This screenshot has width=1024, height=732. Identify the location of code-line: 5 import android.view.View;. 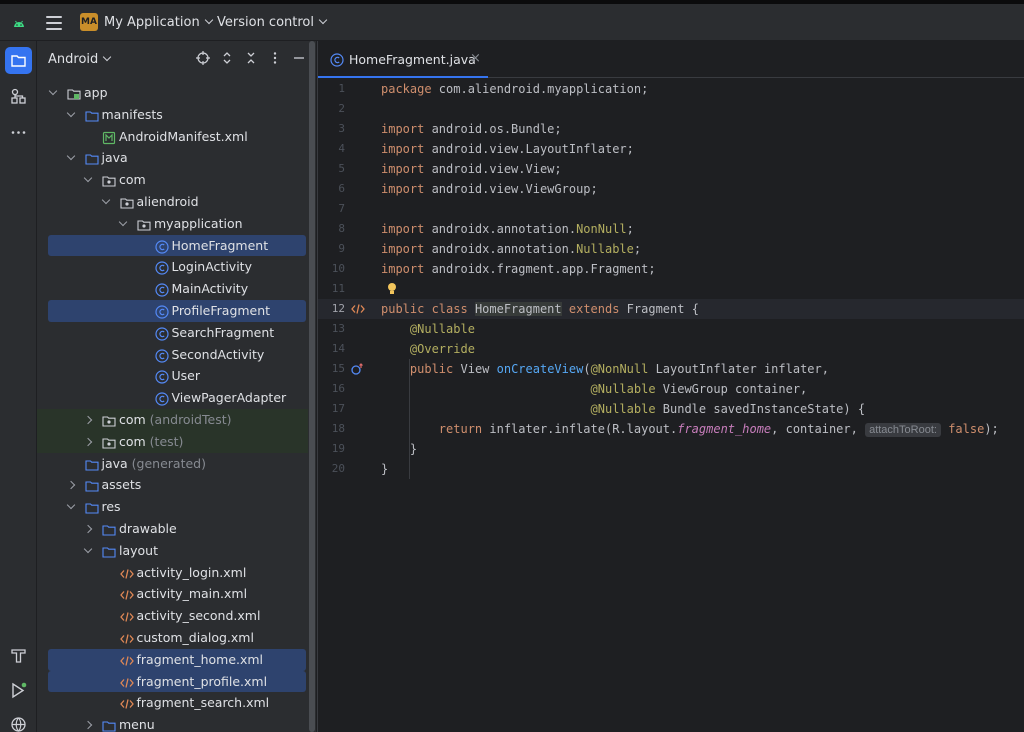
(671, 169).